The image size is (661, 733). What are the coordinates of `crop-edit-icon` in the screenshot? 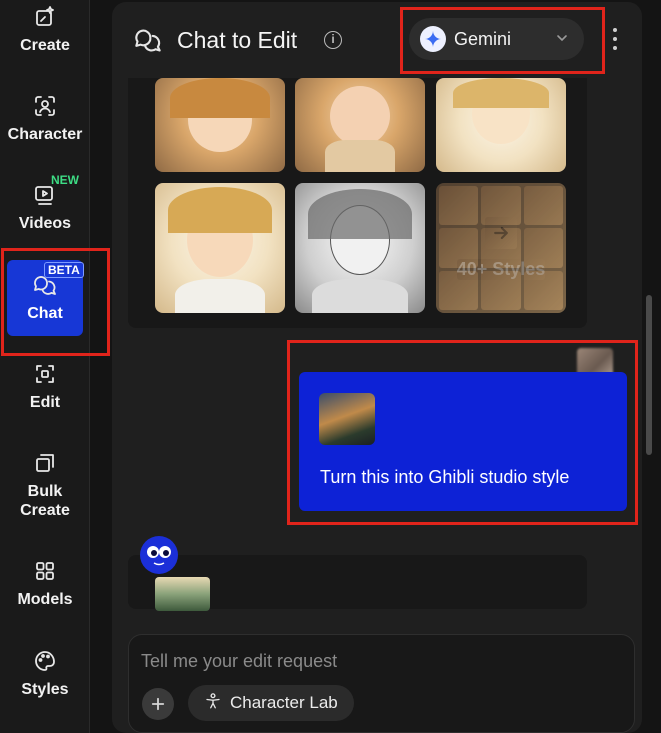 It's located at (45, 374).